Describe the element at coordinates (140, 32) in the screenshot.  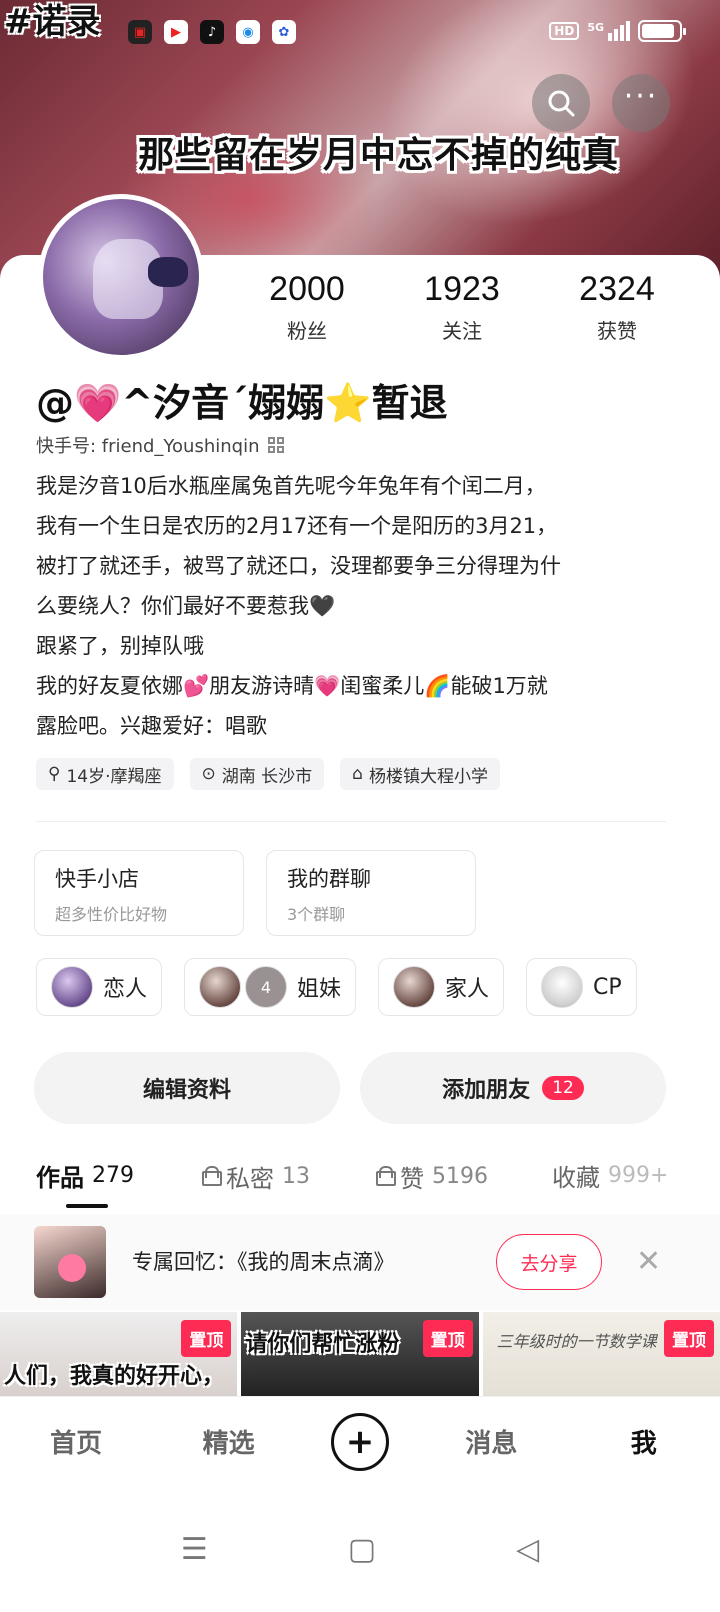
I see `video-app-icon: ▣` at that location.